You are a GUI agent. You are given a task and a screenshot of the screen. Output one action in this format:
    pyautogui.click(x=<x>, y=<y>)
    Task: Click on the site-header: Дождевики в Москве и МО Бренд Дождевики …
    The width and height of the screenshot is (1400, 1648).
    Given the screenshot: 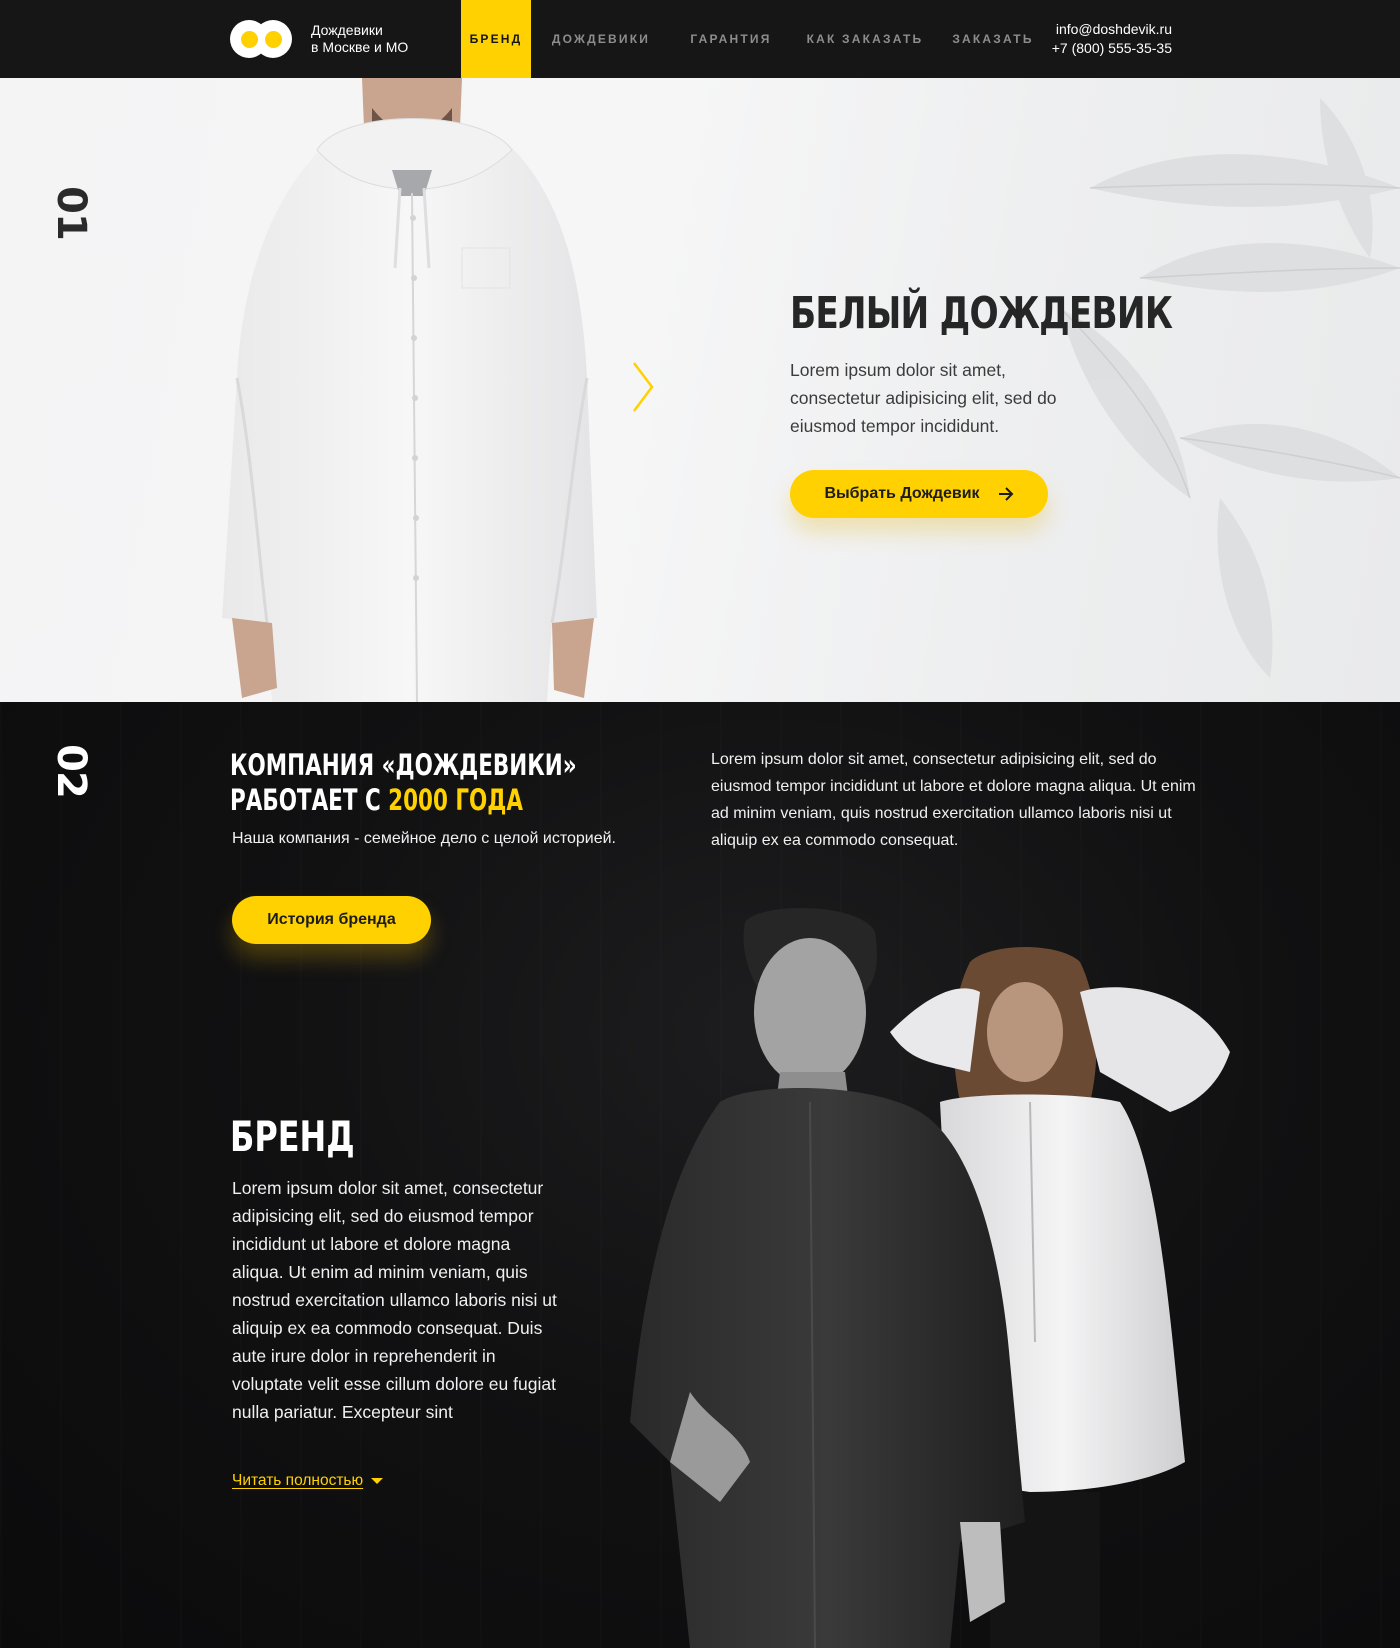 What is the action you would take?
    pyautogui.click(x=700, y=39)
    